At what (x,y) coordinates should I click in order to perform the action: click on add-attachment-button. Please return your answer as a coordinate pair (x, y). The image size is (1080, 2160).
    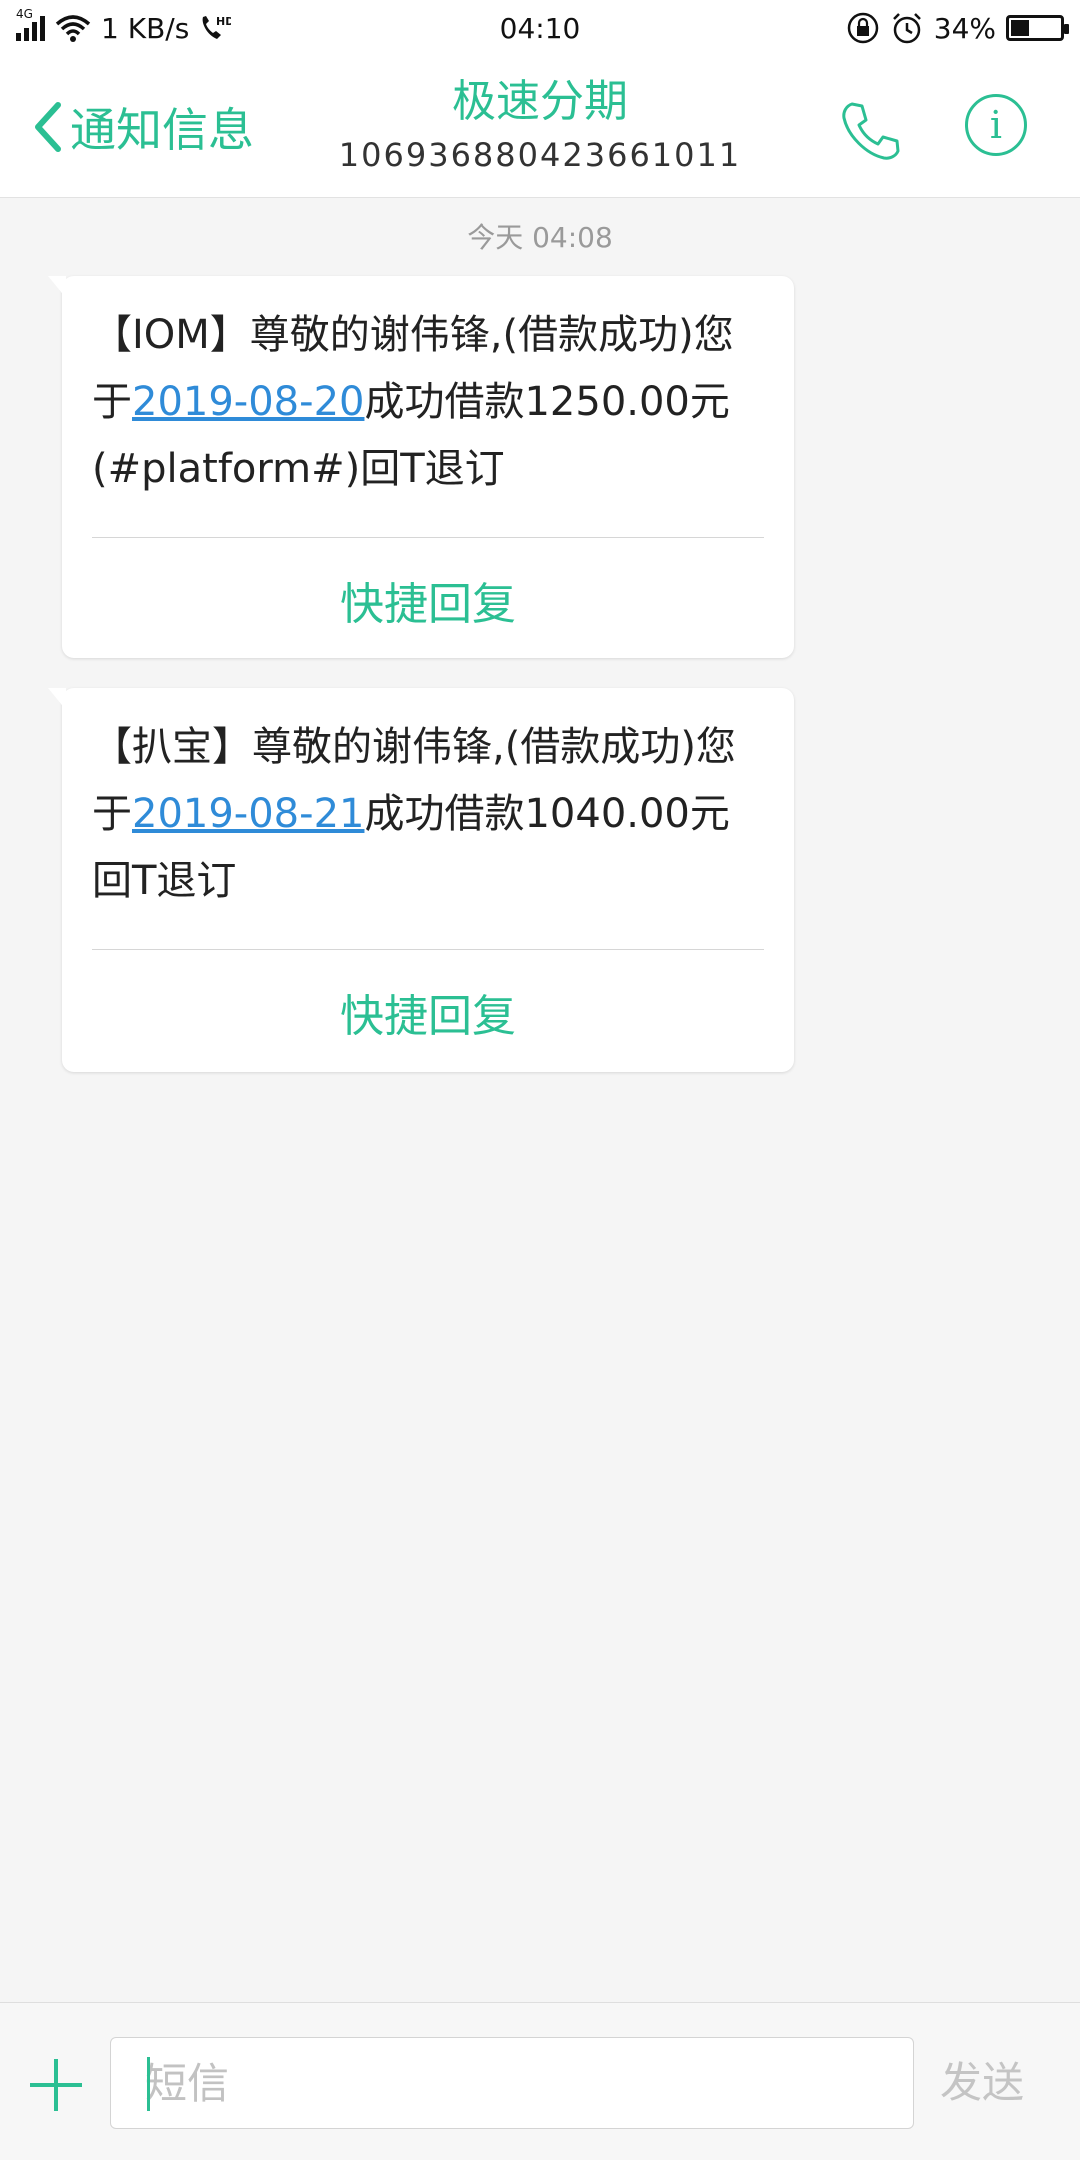
    Looking at the image, I should click on (56, 2085).